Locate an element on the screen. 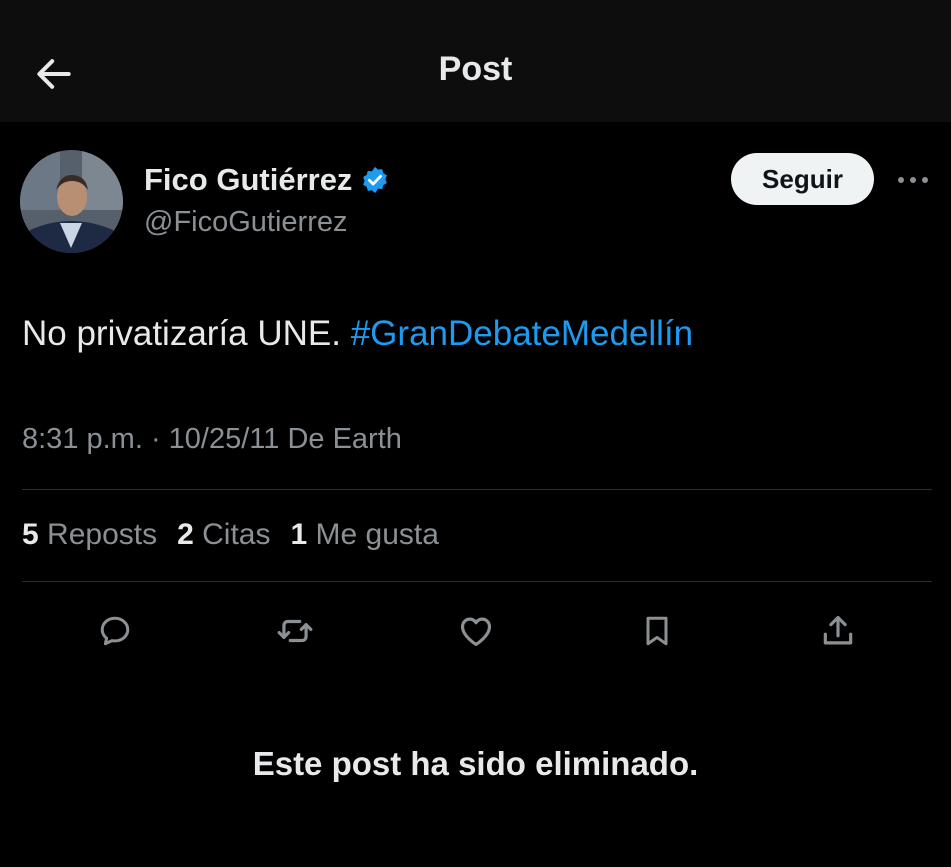 This screenshot has height=867, width=951. hashtag-link: #GranDebateMedellín is located at coordinates (522, 333).